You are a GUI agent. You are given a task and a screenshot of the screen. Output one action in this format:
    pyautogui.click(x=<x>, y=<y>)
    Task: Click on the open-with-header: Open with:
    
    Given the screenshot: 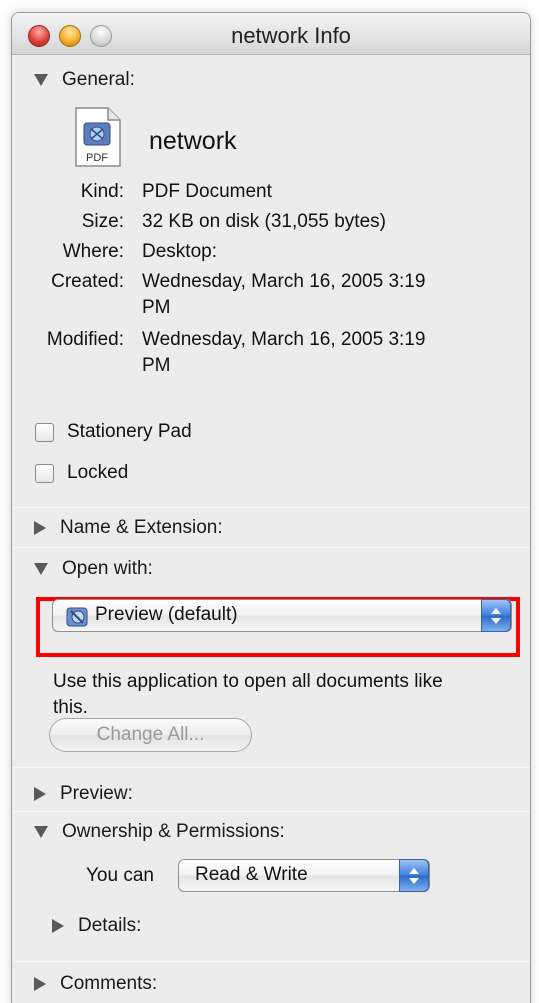 What is the action you would take?
    pyautogui.click(x=107, y=568)
    